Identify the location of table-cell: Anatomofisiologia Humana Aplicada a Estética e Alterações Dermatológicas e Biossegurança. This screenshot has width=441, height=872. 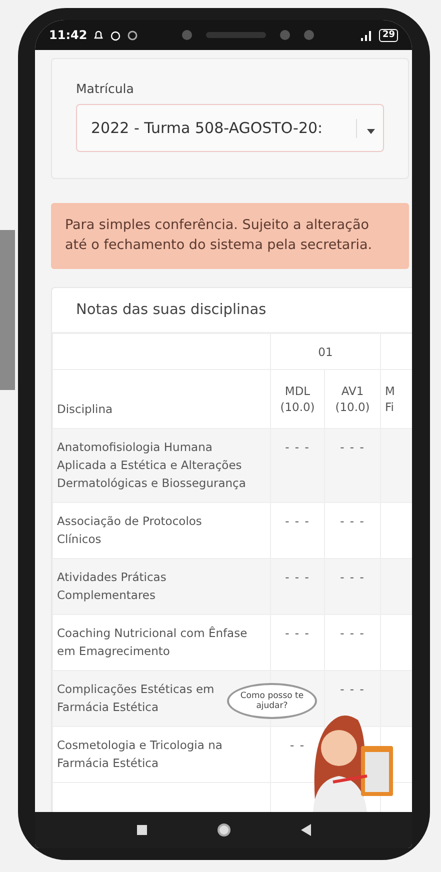
(161, 465).